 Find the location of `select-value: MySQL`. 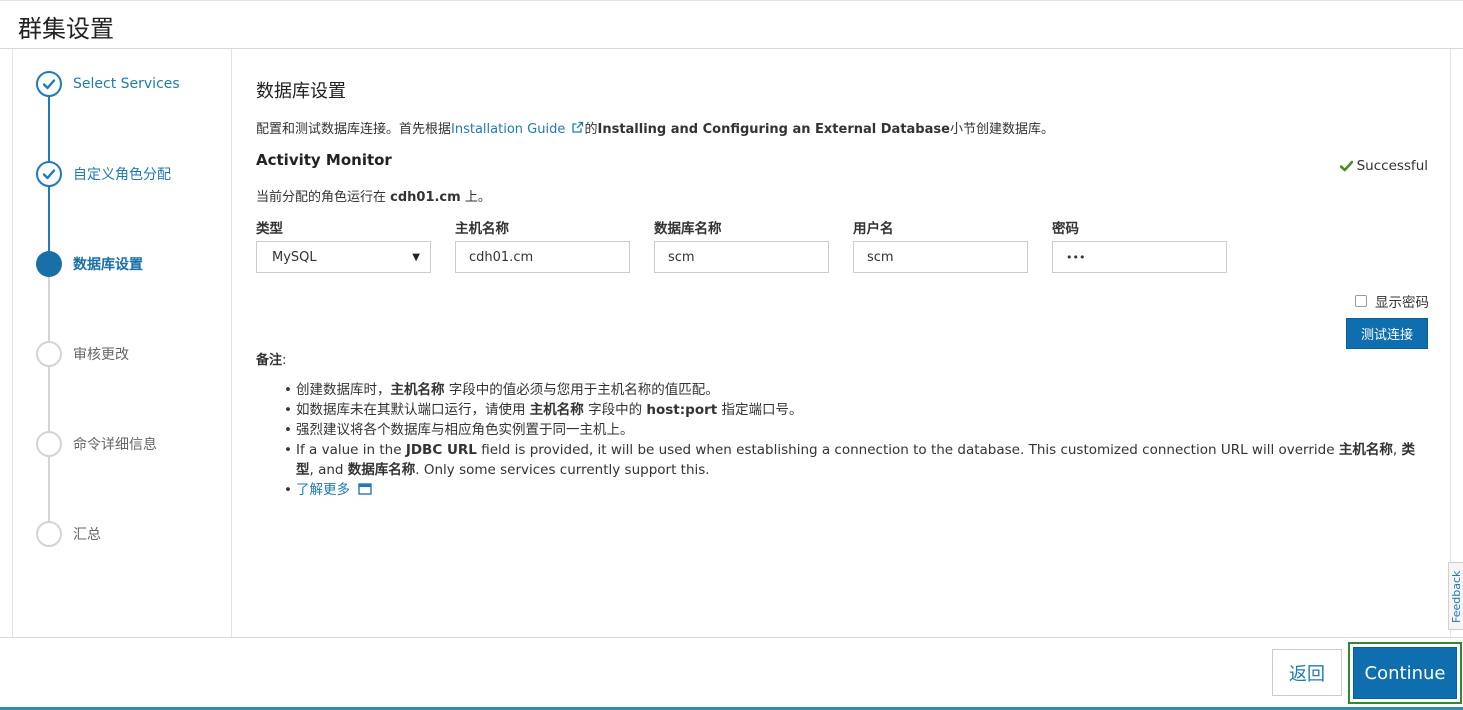

select-value: MySQL is located at coordinates (294, 257).